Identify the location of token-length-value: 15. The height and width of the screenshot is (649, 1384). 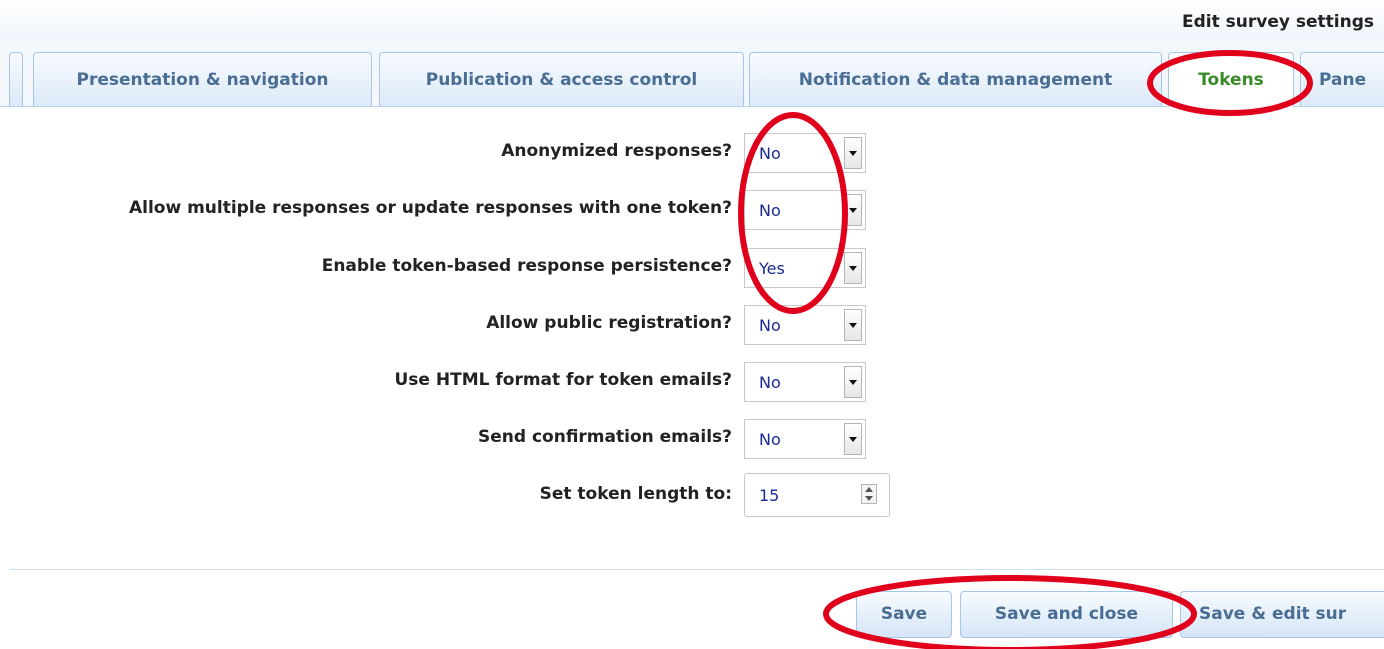
(769, 495).